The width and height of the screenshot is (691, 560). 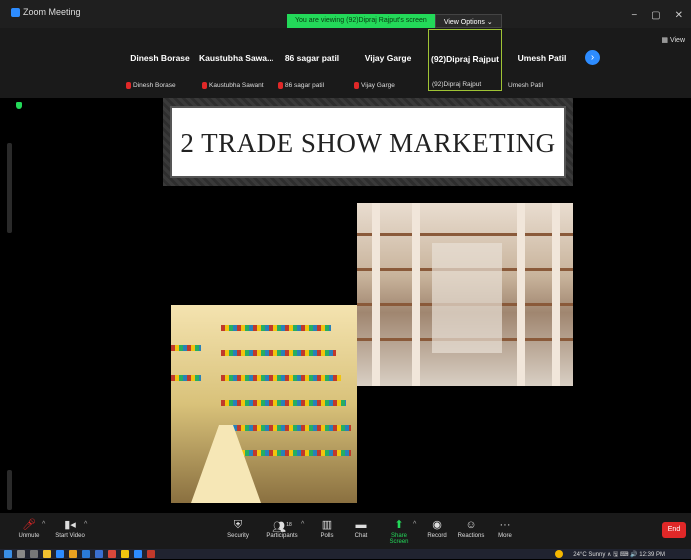 I want to click on encryption-shield-icon, so click(x=19, y=105).